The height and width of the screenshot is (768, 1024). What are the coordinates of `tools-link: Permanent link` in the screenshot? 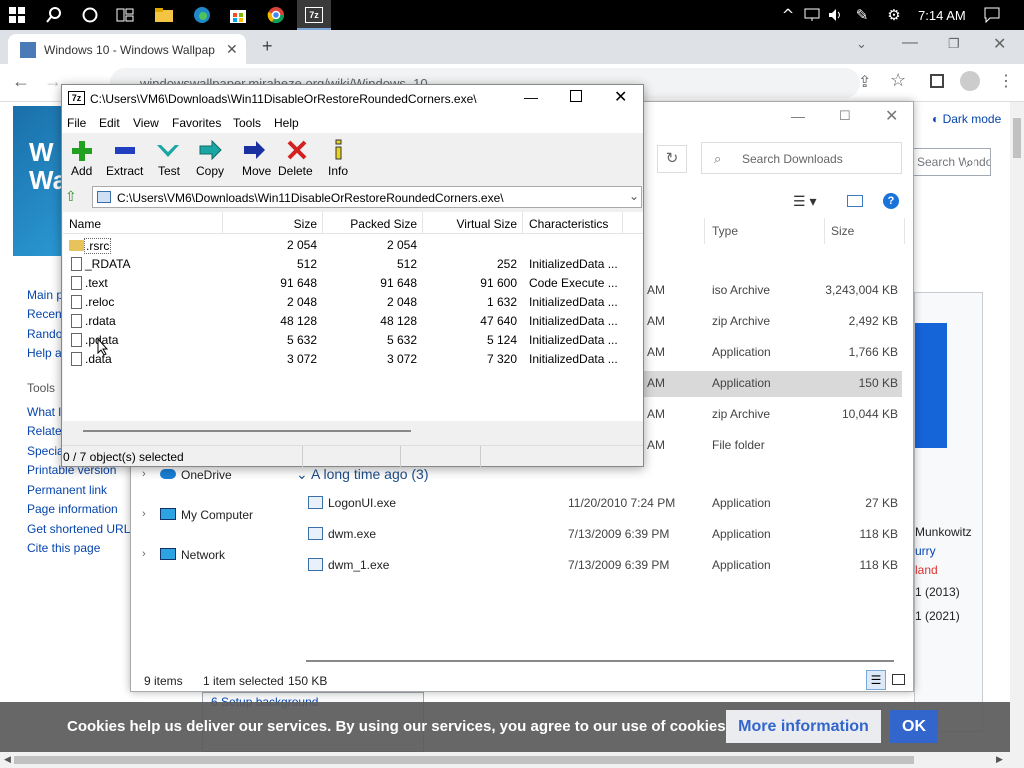 It's located at (67, 490).